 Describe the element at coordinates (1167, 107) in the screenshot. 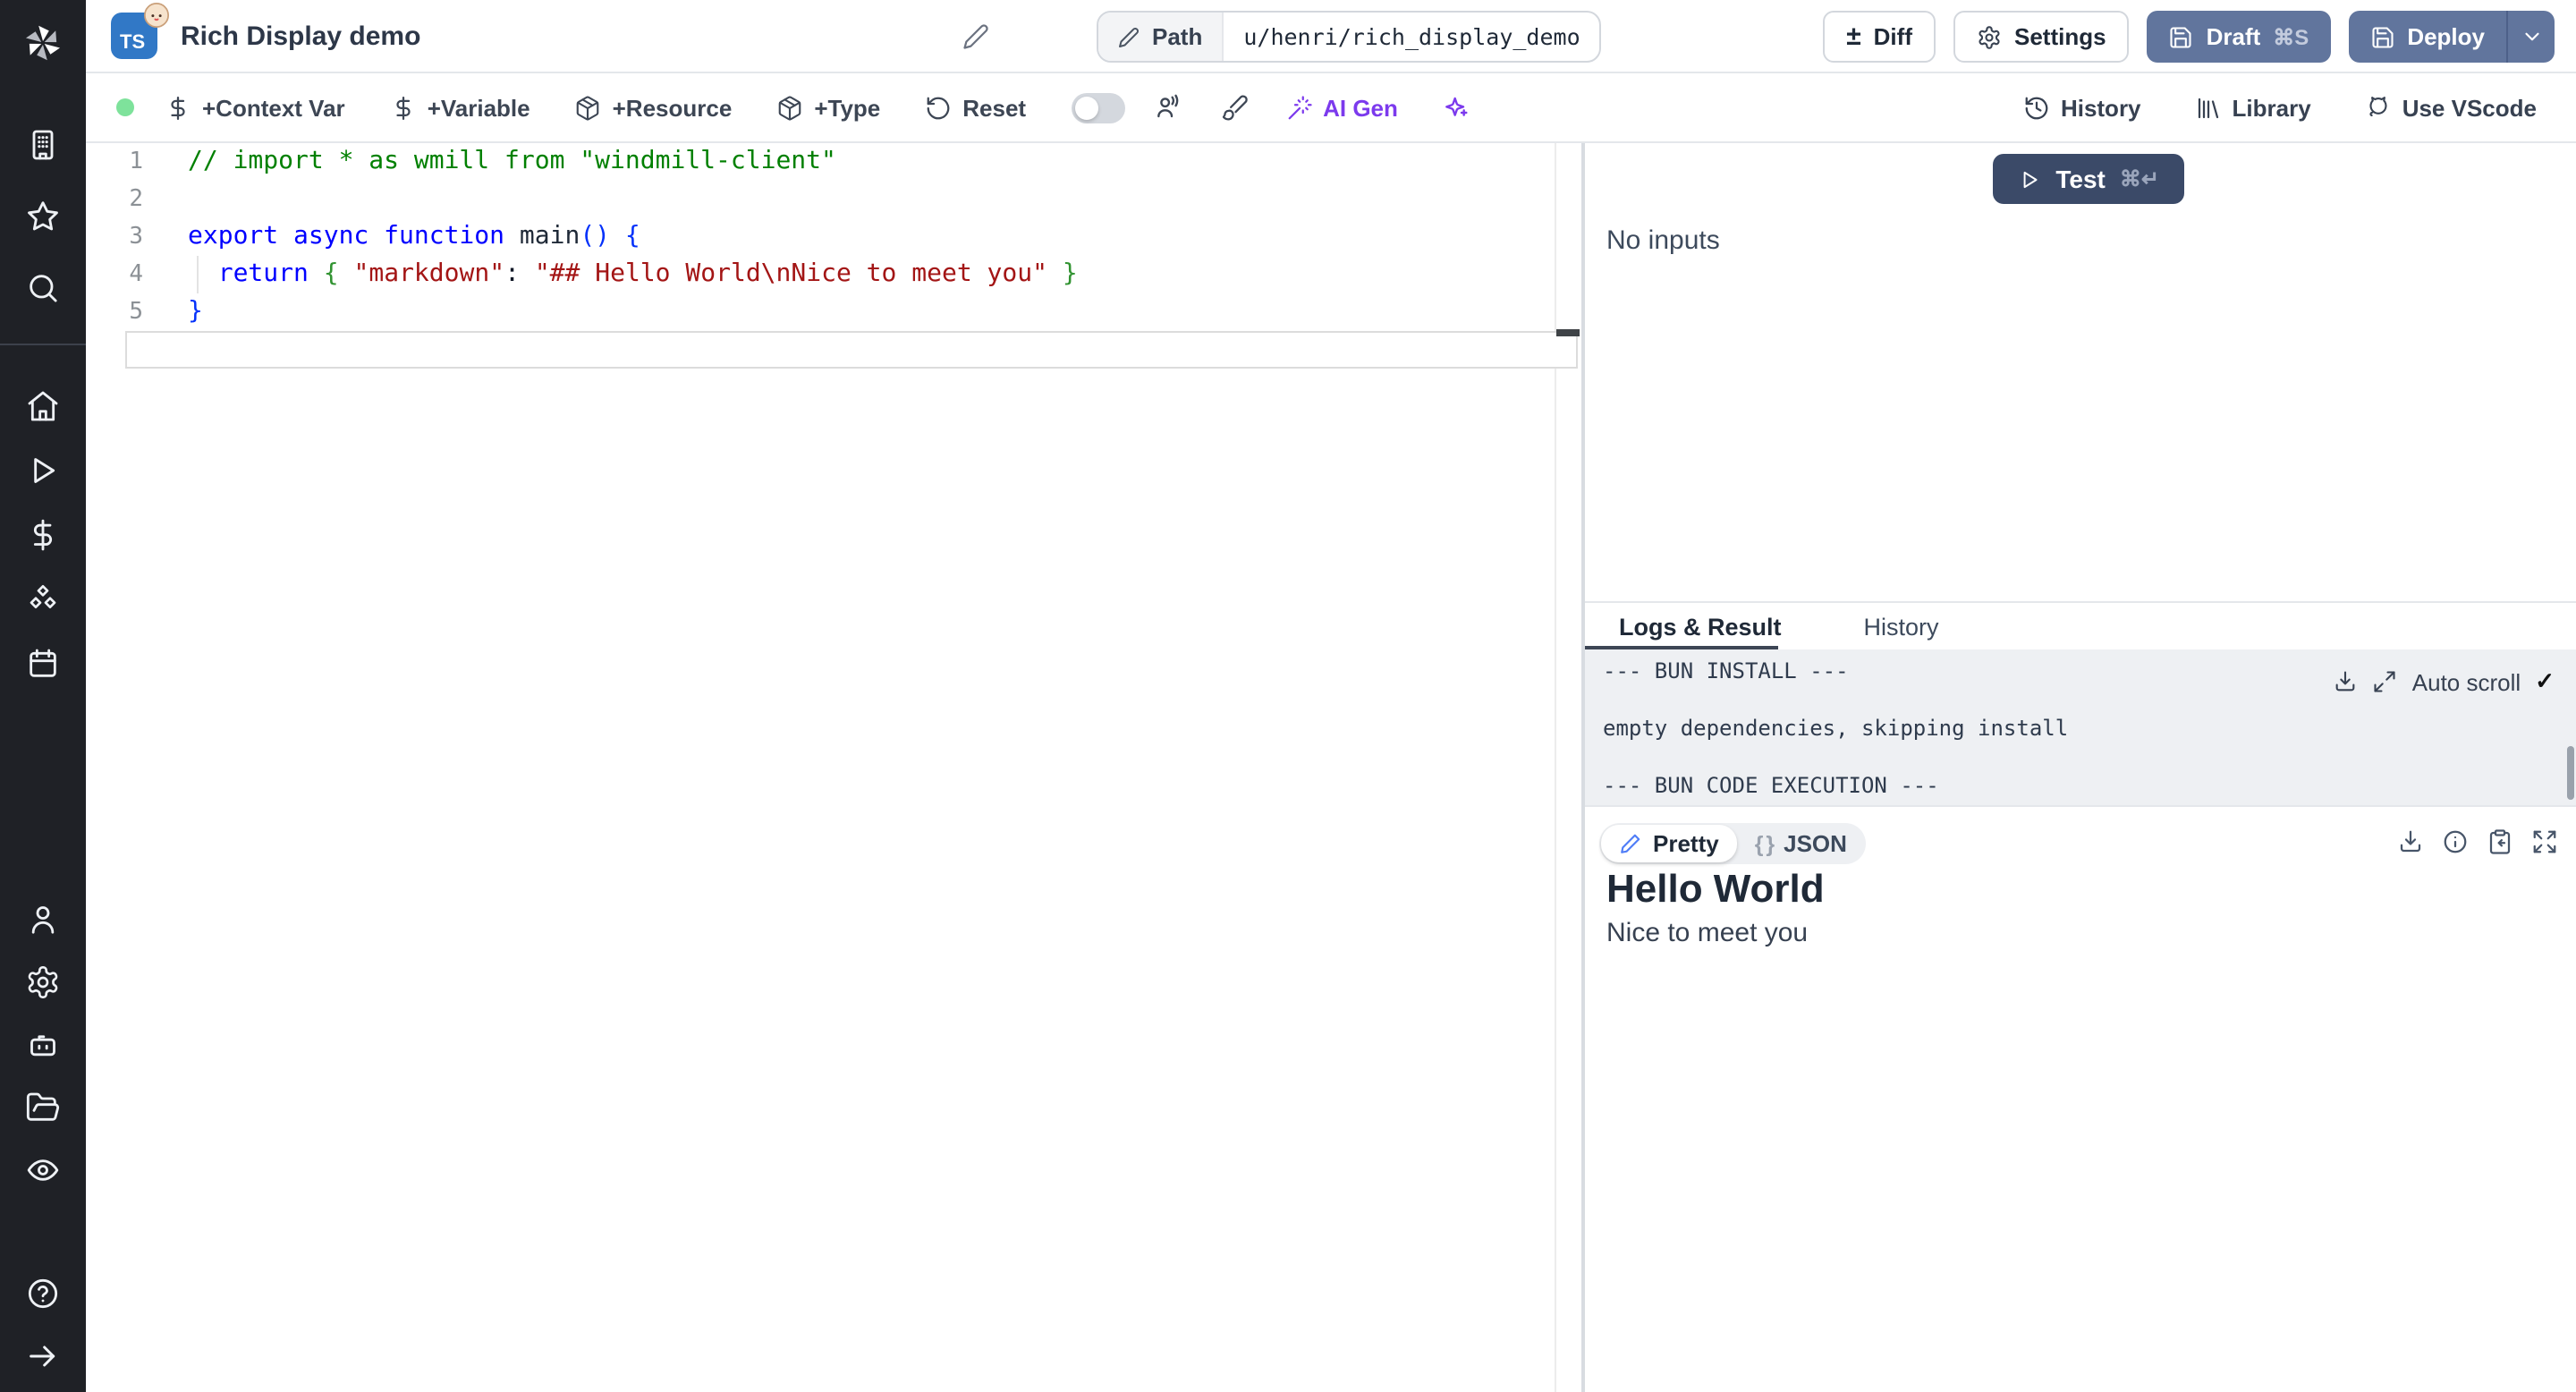

I see `multiplayer-presence-icon` at that location.